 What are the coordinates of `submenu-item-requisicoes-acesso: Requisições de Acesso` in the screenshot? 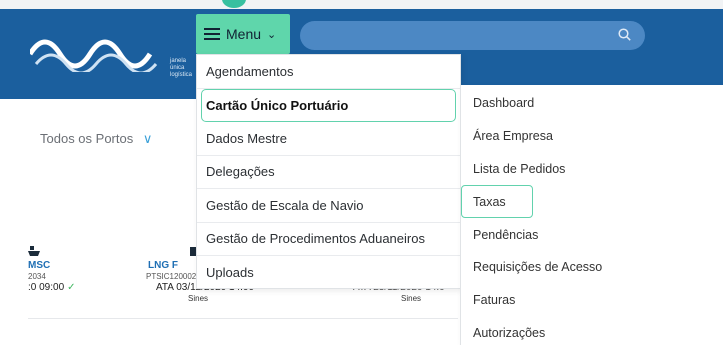 It's located at (592, 267).